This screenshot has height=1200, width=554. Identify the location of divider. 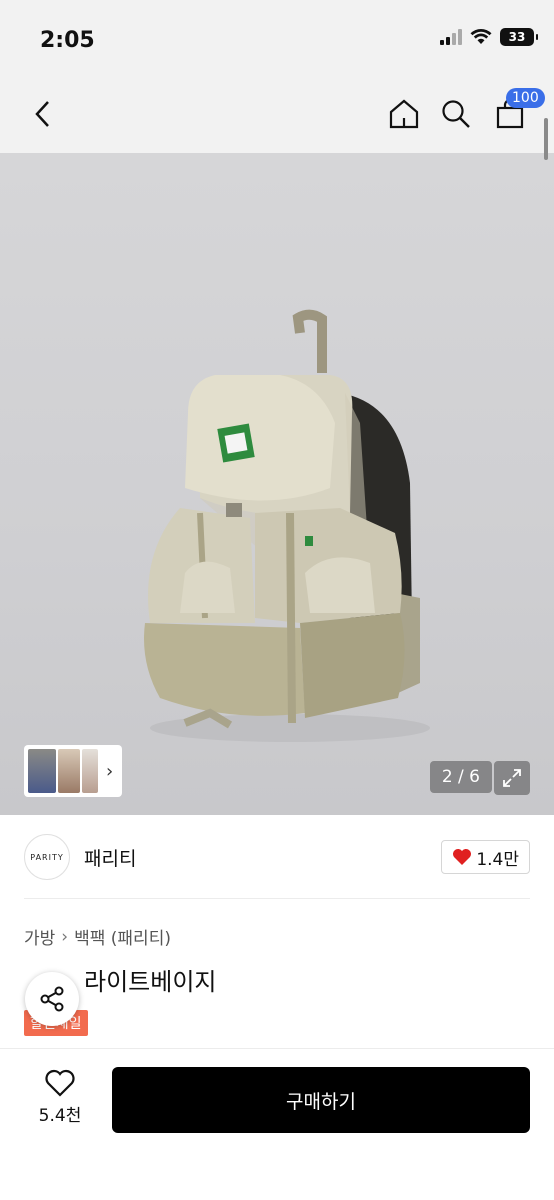
(277, 898).